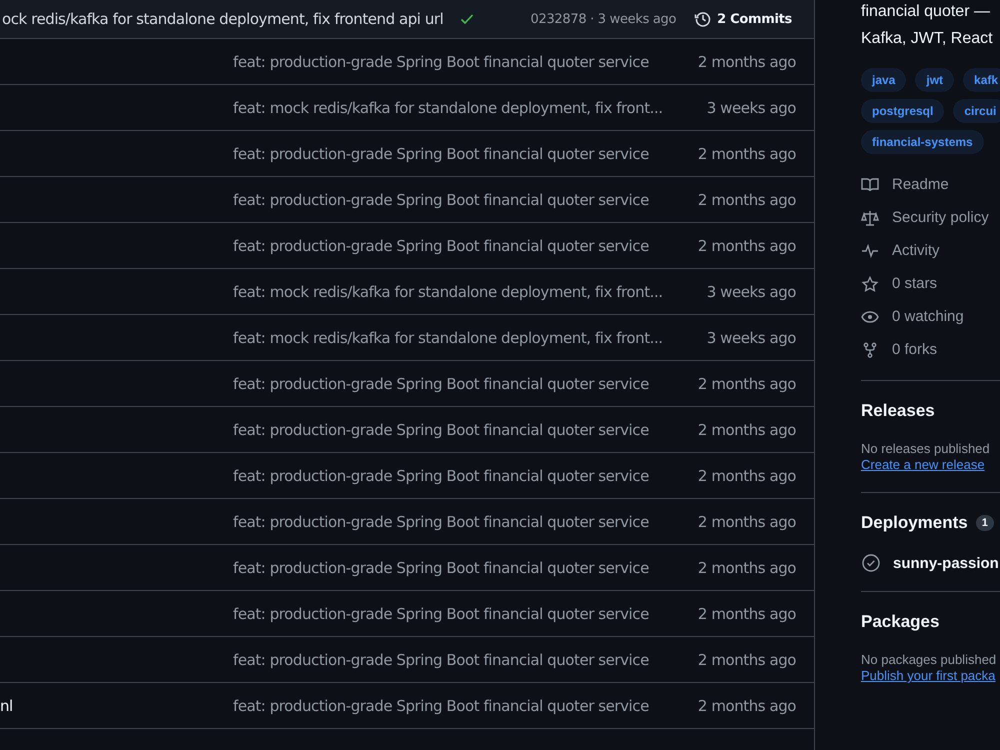 The height and width of the screenshot is (750, 1000). I want to click on sidebar-link: 0 stars, so click(915, 283).